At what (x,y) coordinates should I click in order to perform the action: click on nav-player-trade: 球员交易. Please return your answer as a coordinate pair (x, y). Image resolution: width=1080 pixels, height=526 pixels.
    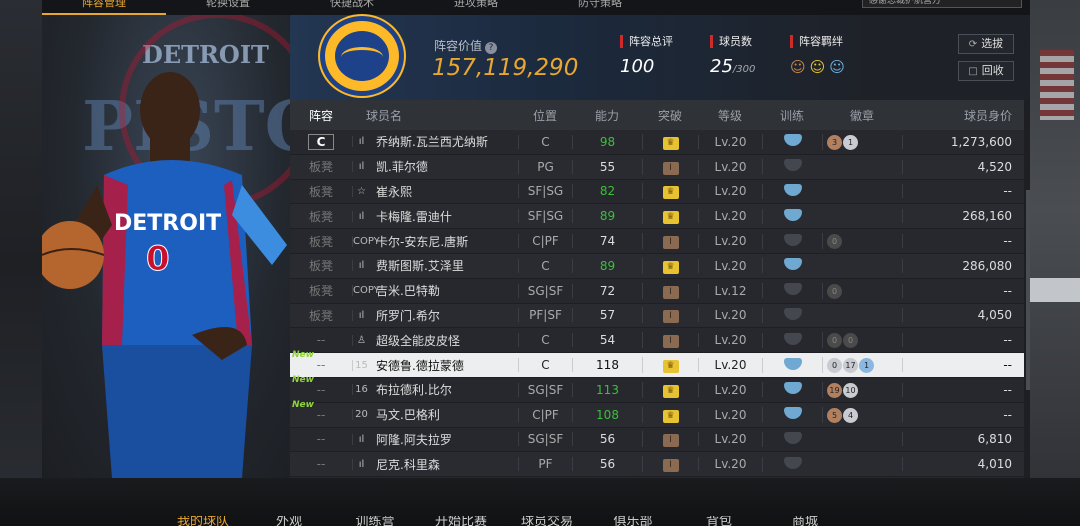
    Looking at the image, I should click on (547, 521).